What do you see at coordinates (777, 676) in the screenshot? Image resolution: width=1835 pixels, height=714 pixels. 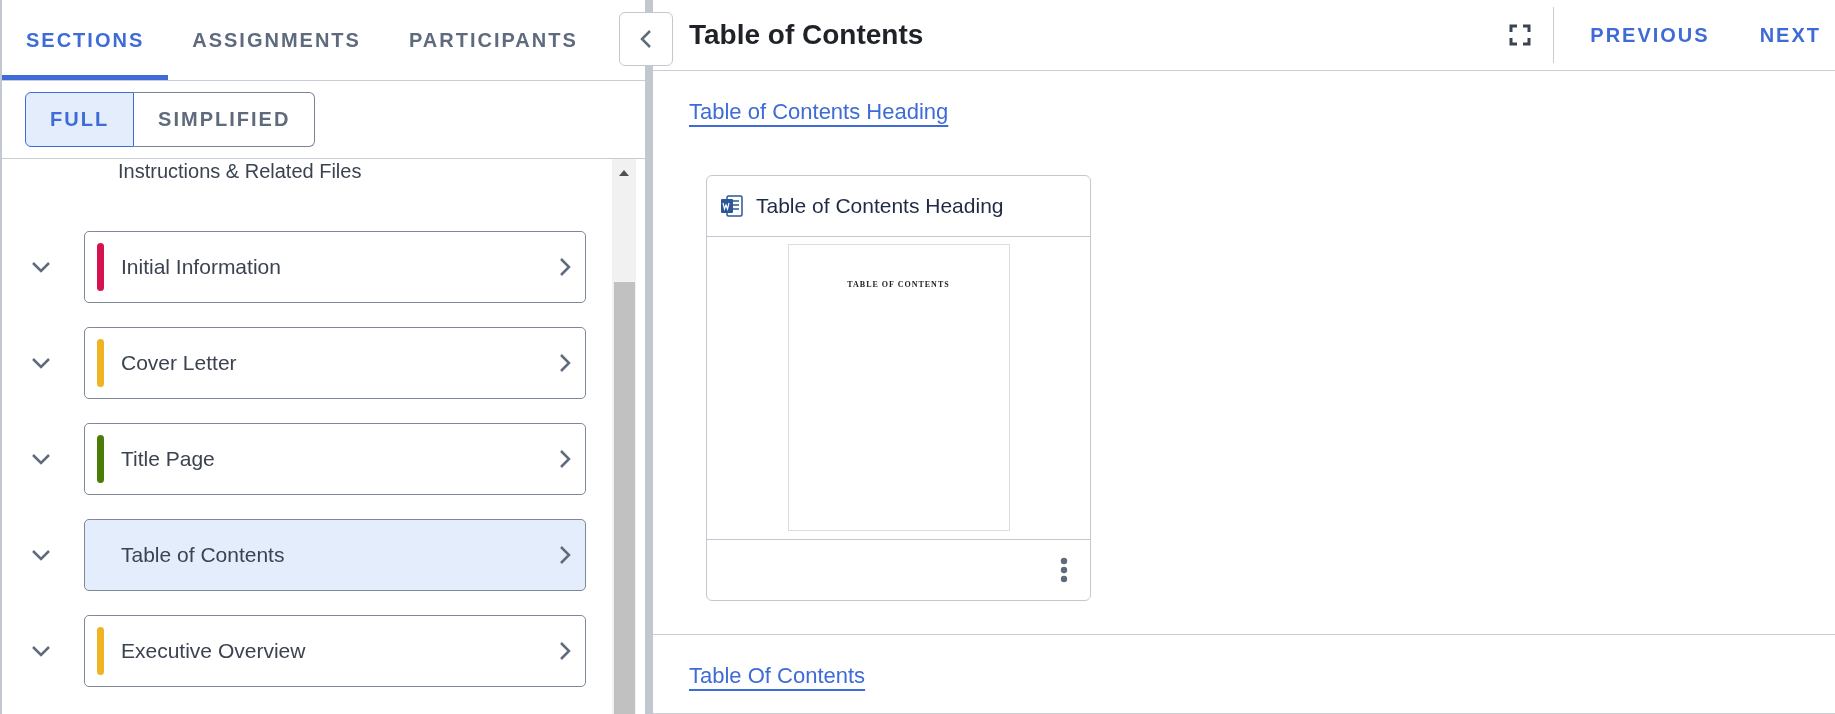 I see `section-link: Table Of Contents` at bounding box center [777, 676].